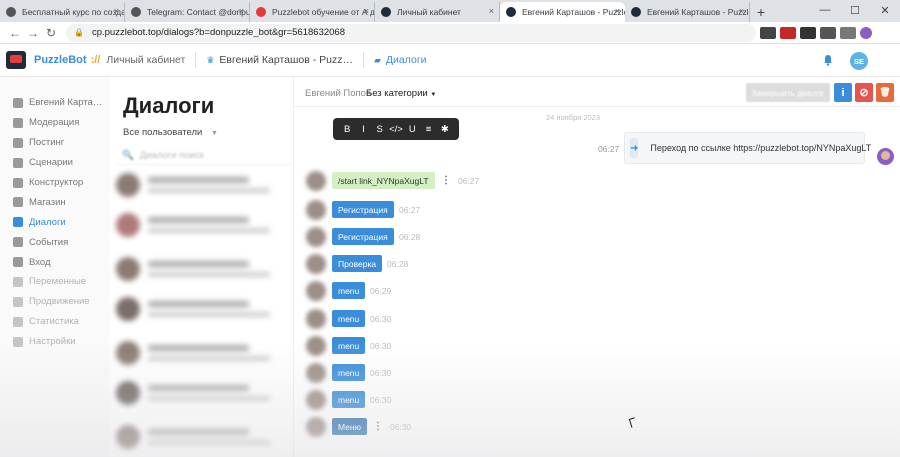  Describe the element at coordinates (406, 60) in the screenshot. I see `breadcrumb-section: Диалоги` at that location.